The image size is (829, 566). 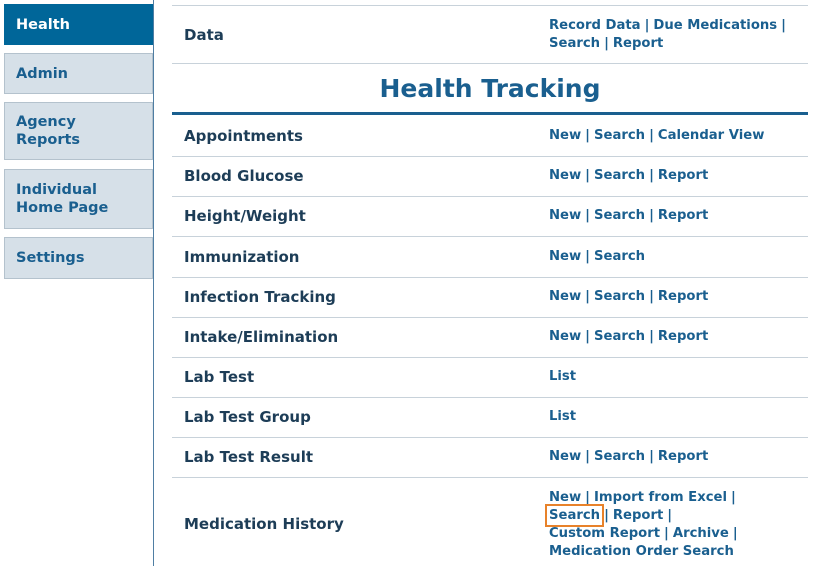 What do you see at coordinates (62, 199) in the screenshot?
I see `sidebar-item-label: Individual Home Page` at bounding box center [62, 199].